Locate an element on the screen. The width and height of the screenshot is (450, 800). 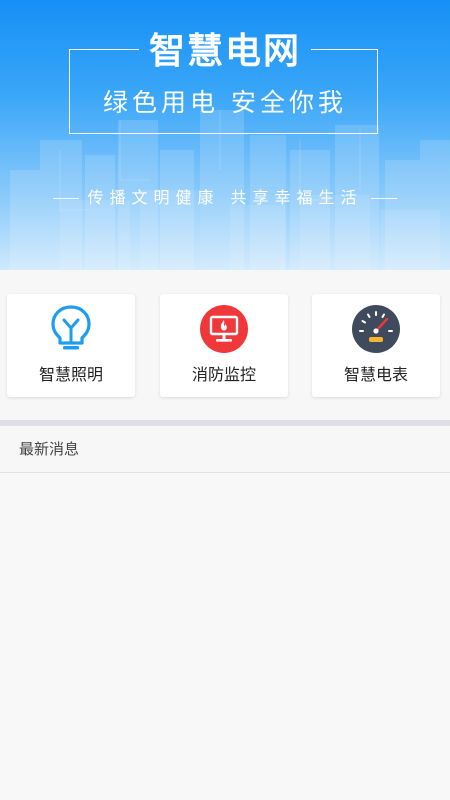
banner-subtitle: 绿色用电 安全你我 is located at coordinates (225, 102).